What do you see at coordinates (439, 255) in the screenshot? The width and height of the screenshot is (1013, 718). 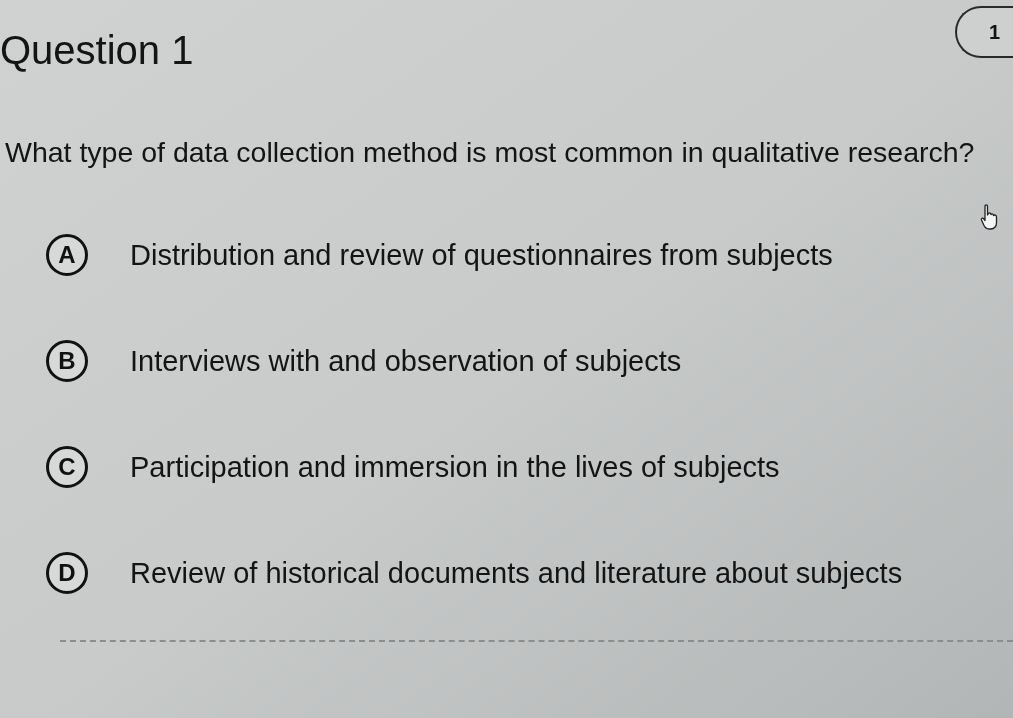 I see `answer-option: A Distribution and review of questionnaires from subjects` at bounding box center [439, 255].